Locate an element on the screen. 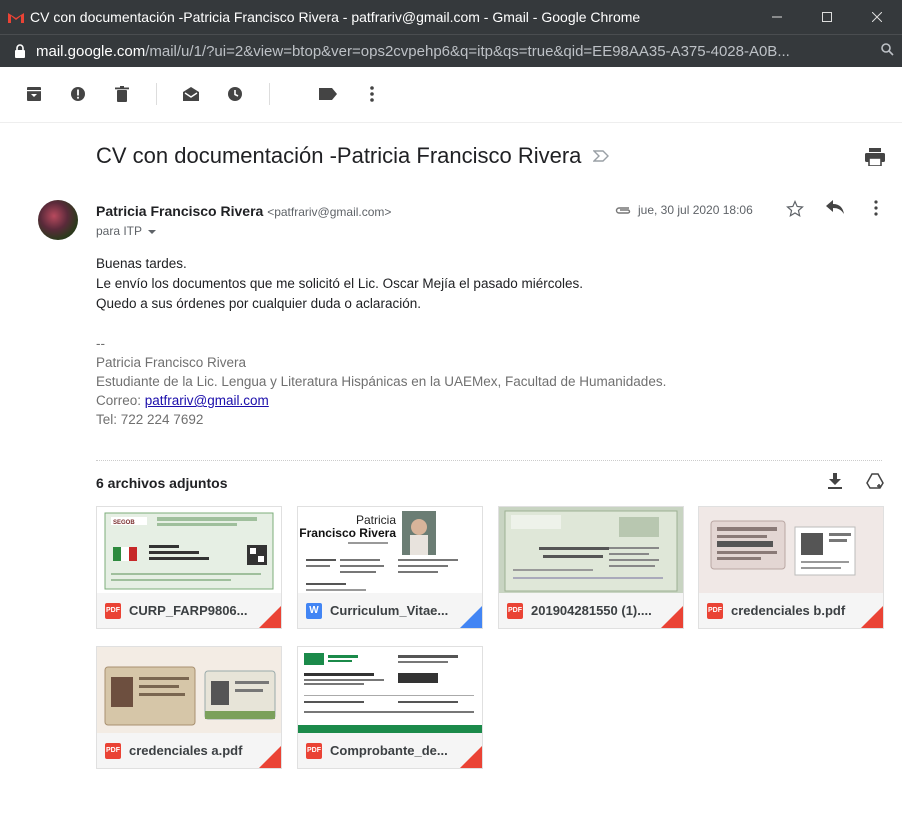 The height and width of the screenshot is (822, 902). close-icon is located at coordinates (877, 17).